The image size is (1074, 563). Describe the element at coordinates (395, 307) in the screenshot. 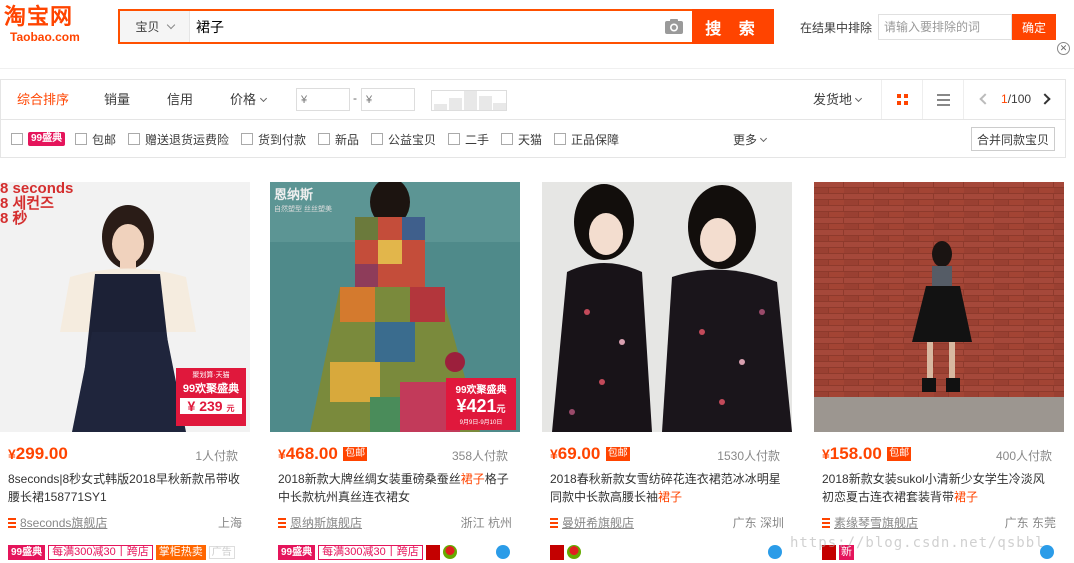

I see `product-image: 恩纳斯 自然塑型 丝丝塑美 99欢聚盛典 ¥421元 9月9日-9月10日` at that location.